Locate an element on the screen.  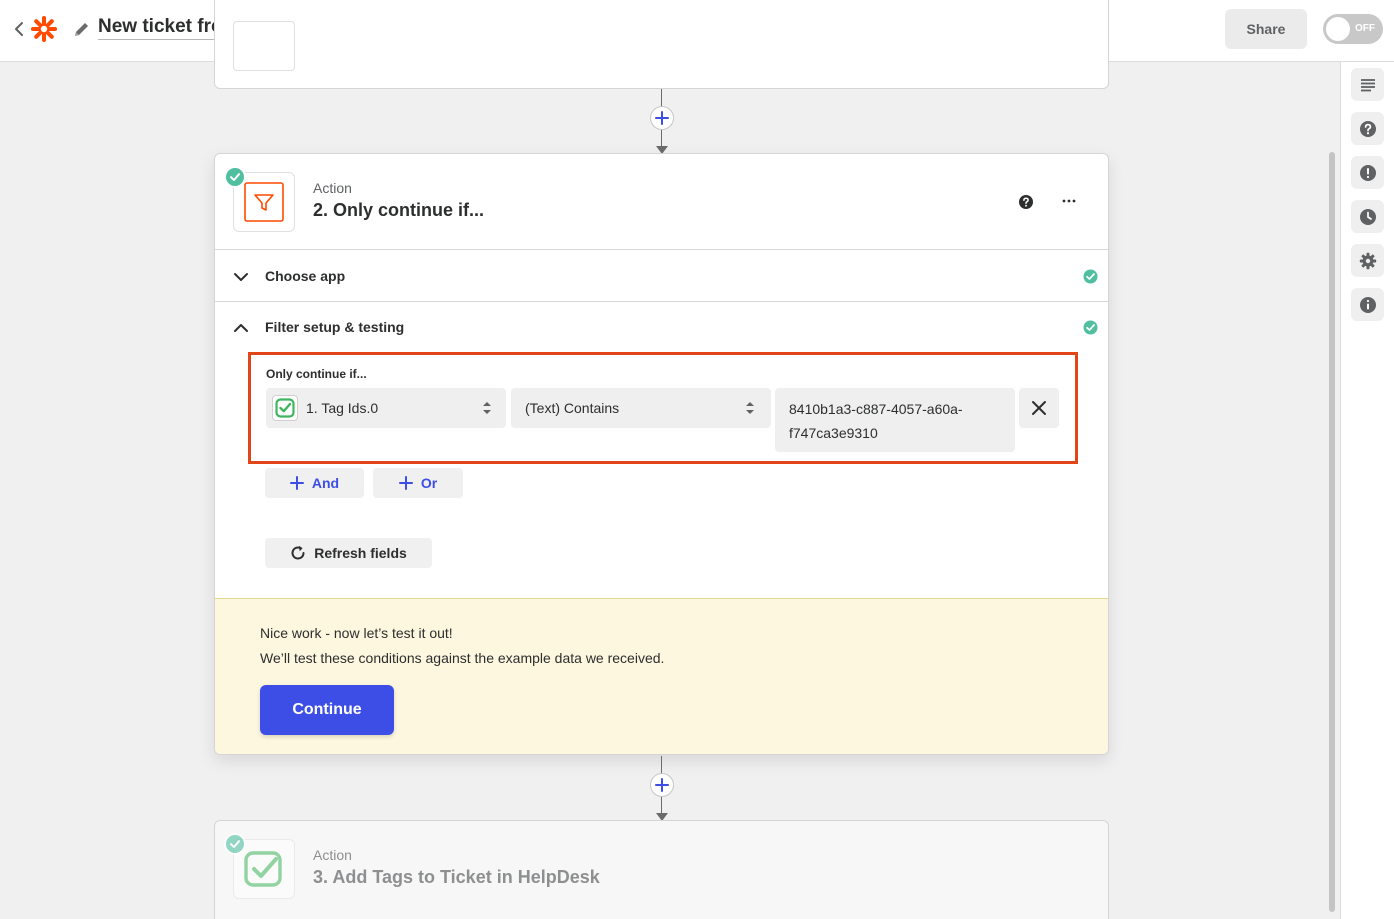
step-3-card: Action 3. Add Tags to Ticket in HelpDesk is located at coordinates (661, 869).